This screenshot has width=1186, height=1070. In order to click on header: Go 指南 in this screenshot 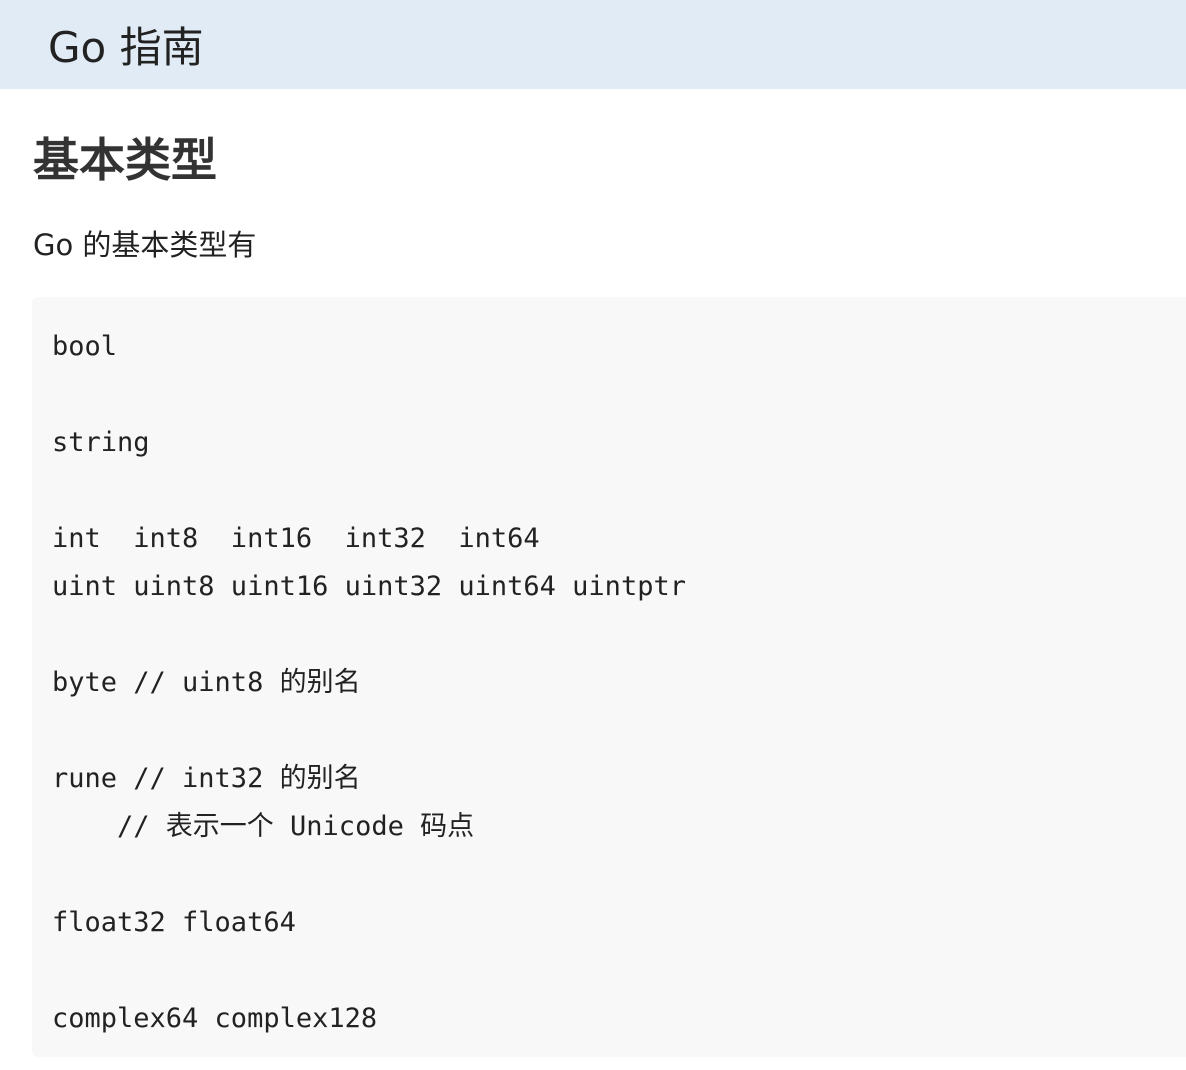, I will do `click(593, 44)`.